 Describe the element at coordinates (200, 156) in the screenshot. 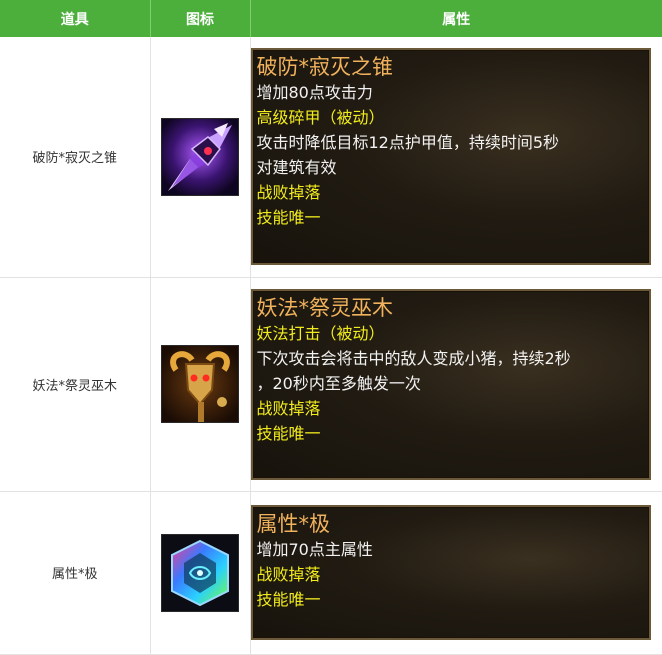

I see `purple-spear-icon` at that location.